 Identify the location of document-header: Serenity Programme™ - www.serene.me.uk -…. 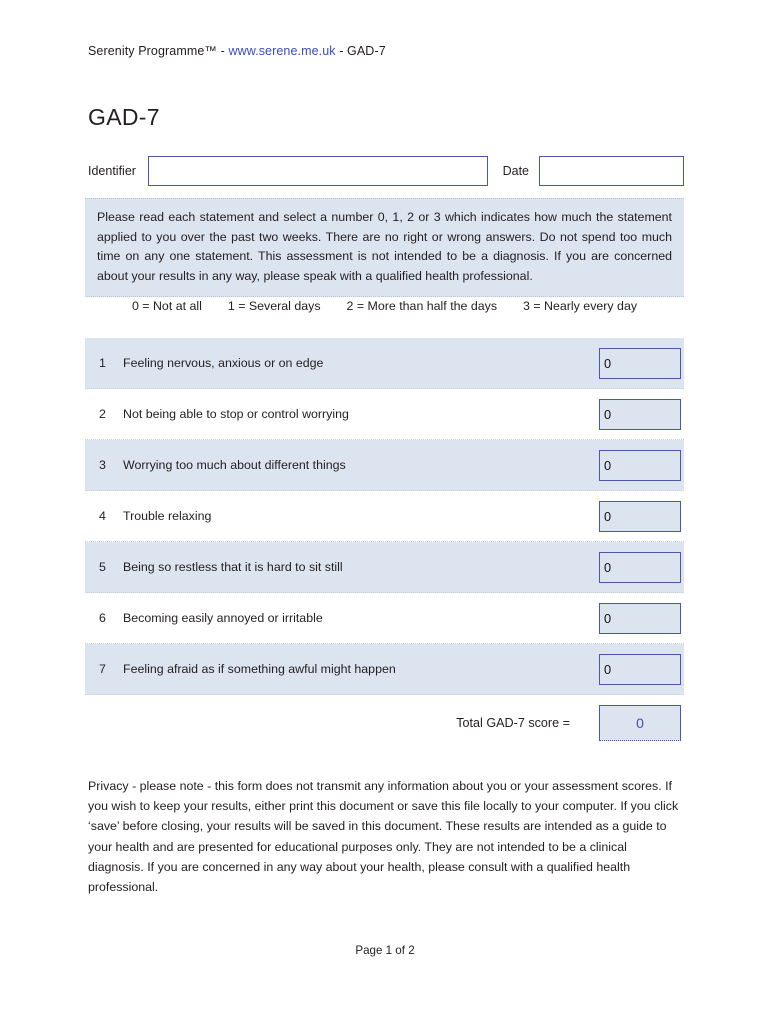
(237, 51).